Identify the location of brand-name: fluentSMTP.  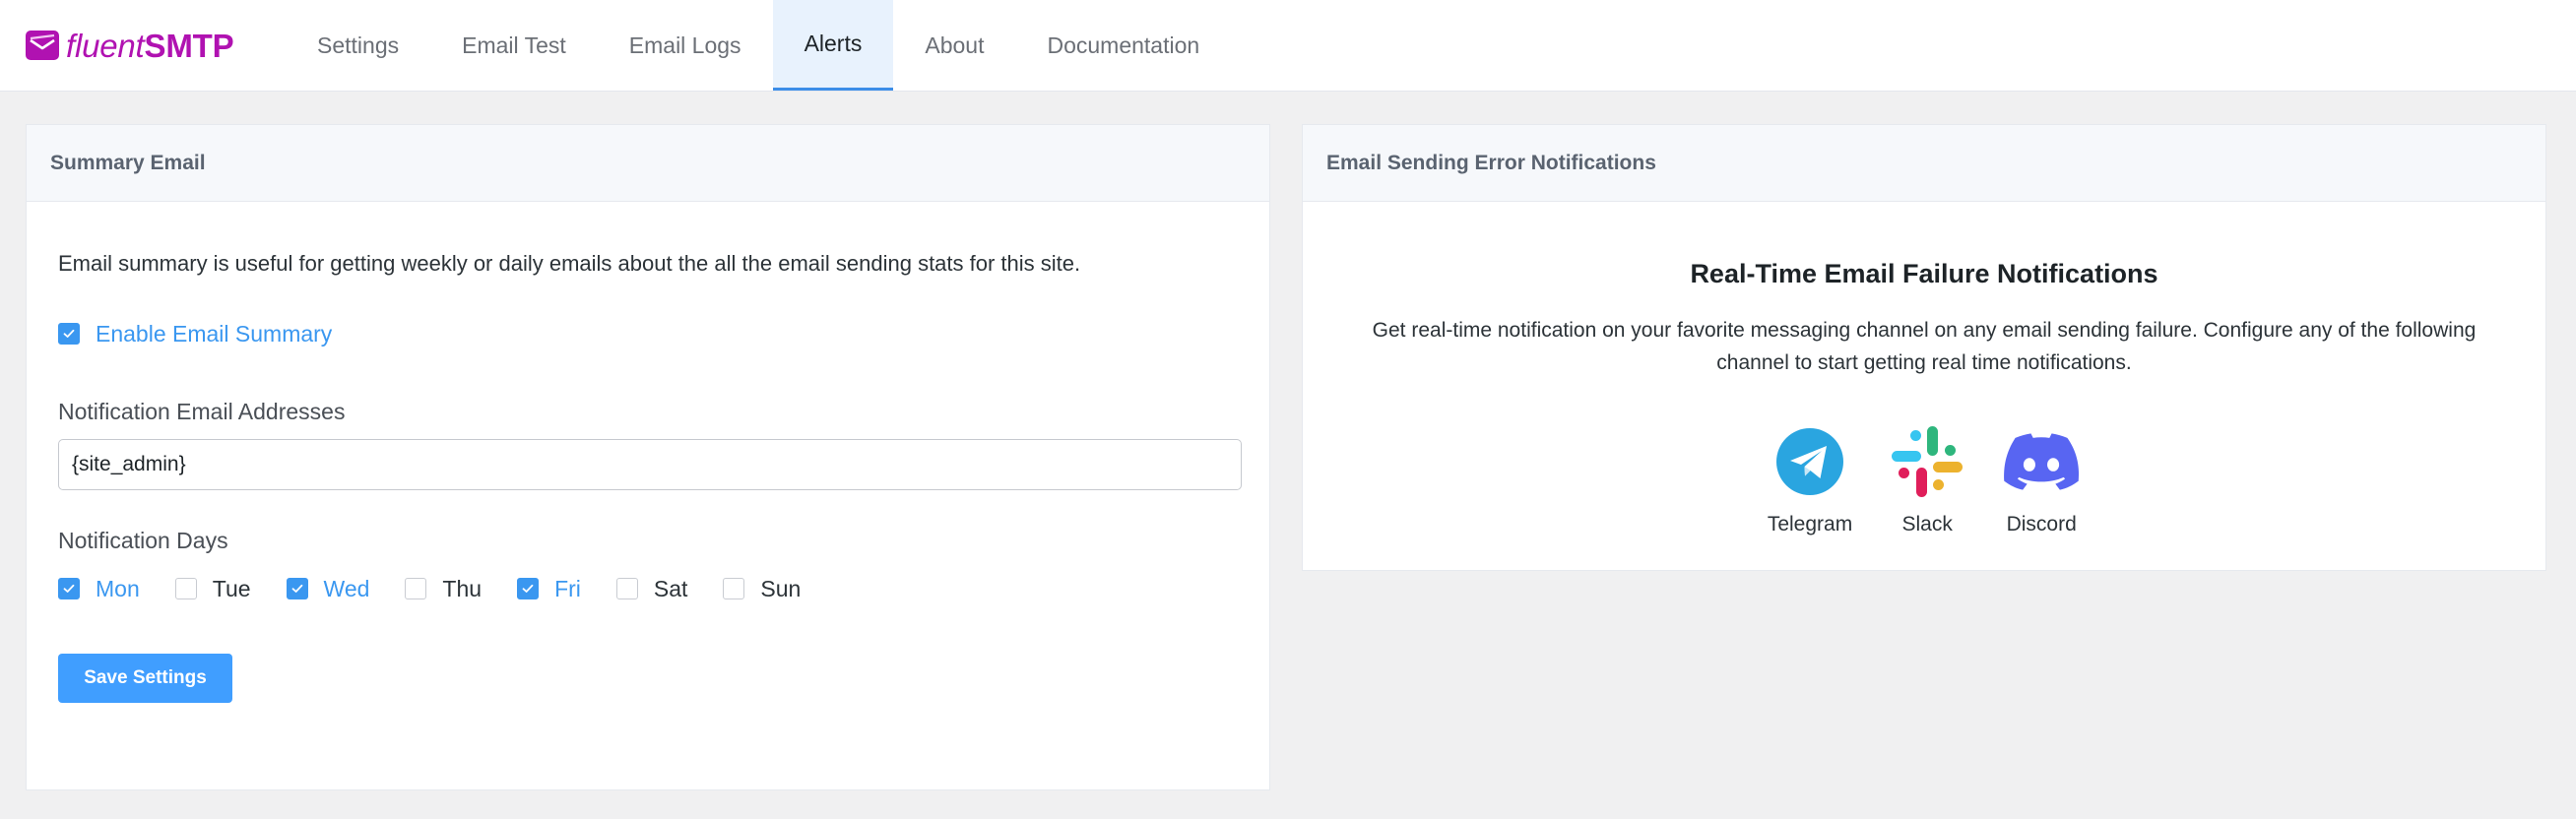
(150, 45).